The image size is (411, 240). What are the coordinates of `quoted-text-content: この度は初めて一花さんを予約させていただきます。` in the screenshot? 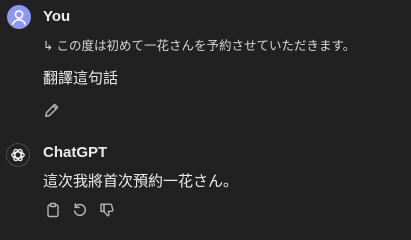 It's located at (206, 45).